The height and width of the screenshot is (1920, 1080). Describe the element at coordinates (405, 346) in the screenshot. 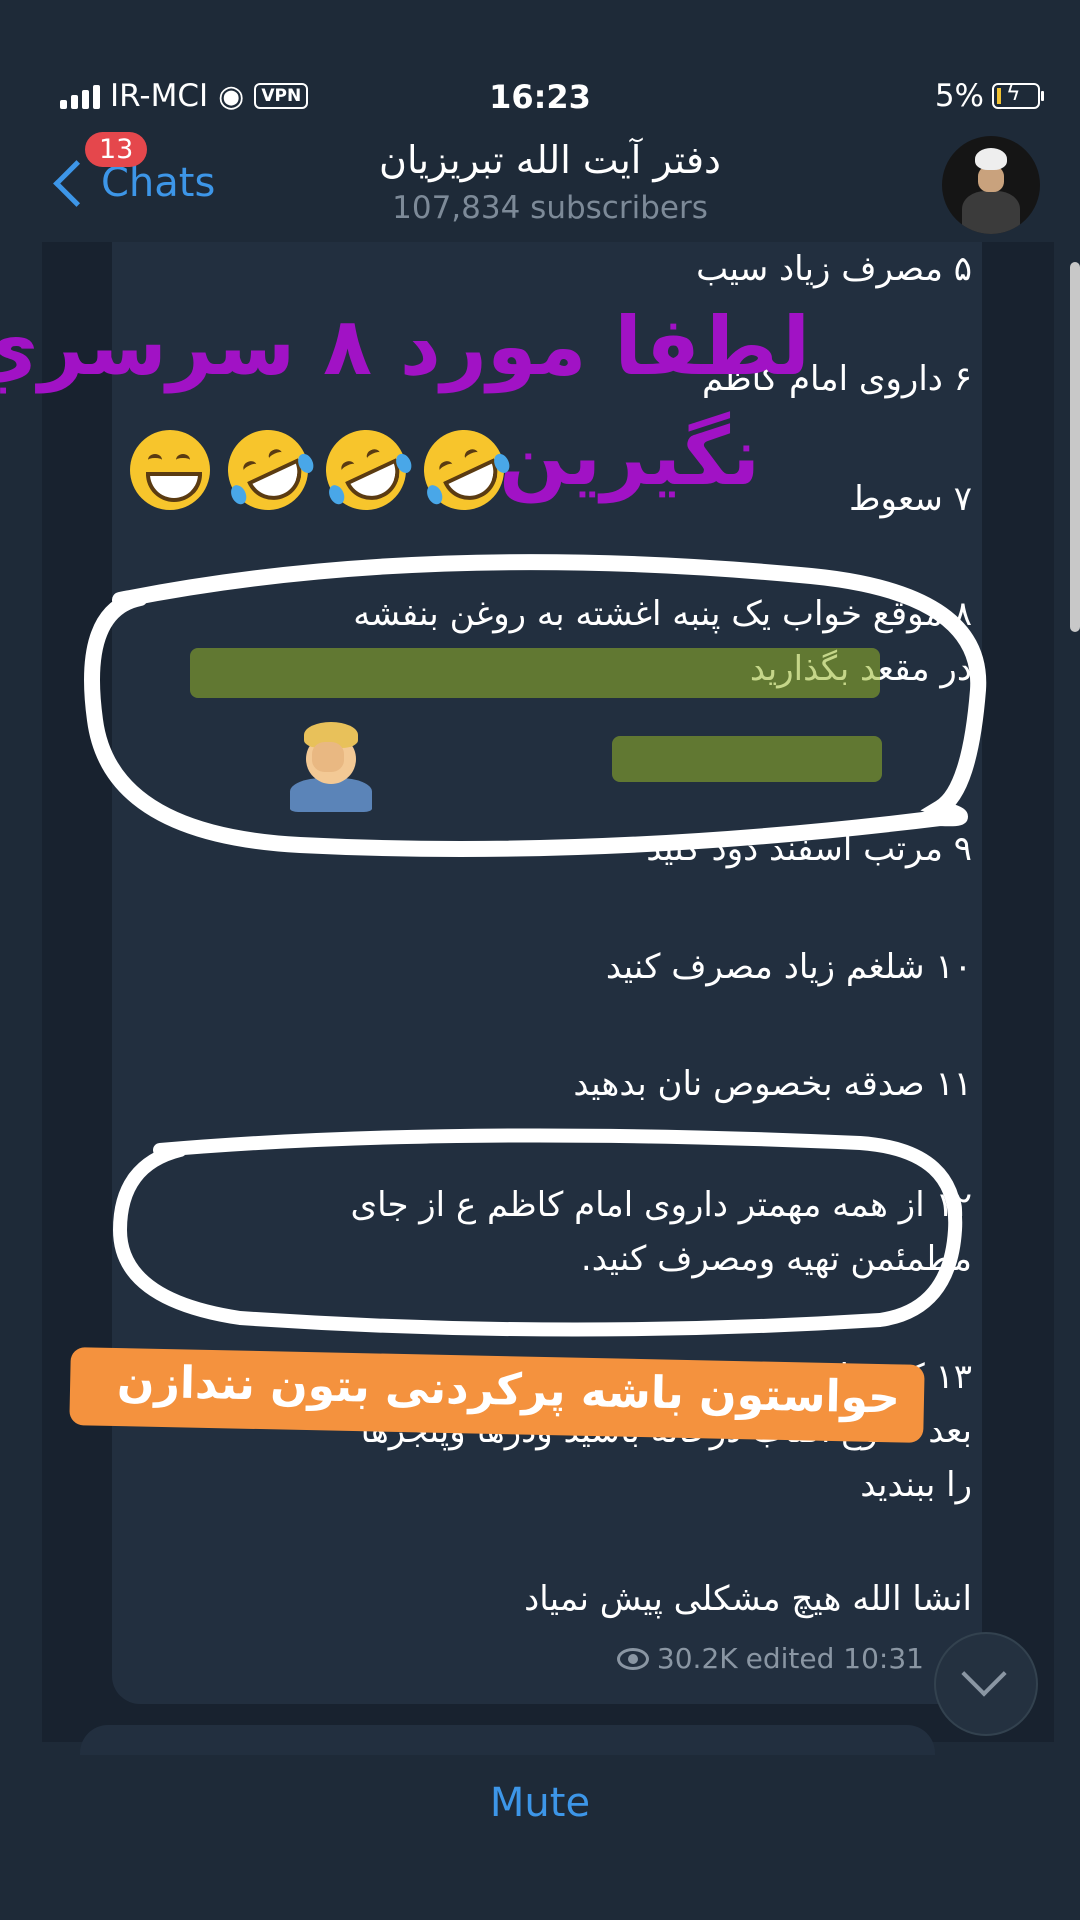

I see `overlay-purple-line-1: لطفا مورد ۸ سرسري` at that location.